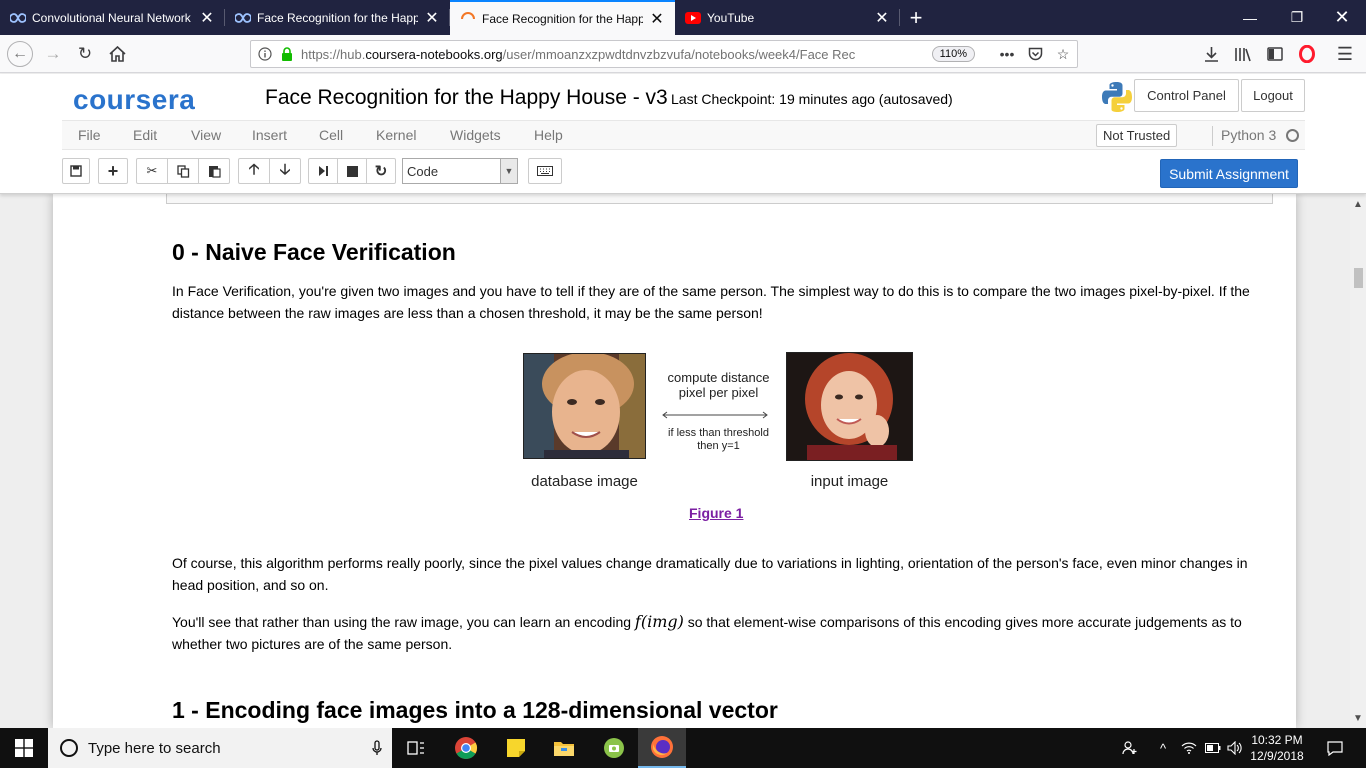 Image resolution: width=1366 pixels, height=768 pixels. Describe the element at coordinates (1342, 17) in the screenshot. I see `close-window-button: ✕` at that location.